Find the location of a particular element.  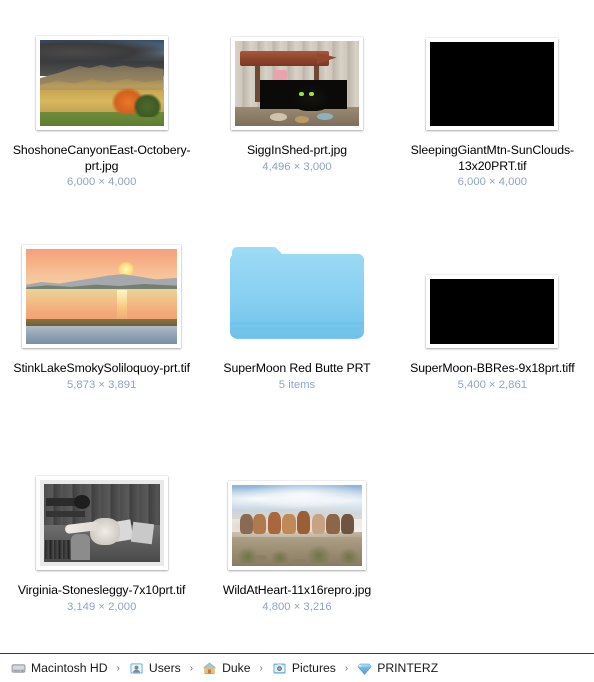

file-meta: 4,496 × 3,000 is located at coordinates (297, 166).